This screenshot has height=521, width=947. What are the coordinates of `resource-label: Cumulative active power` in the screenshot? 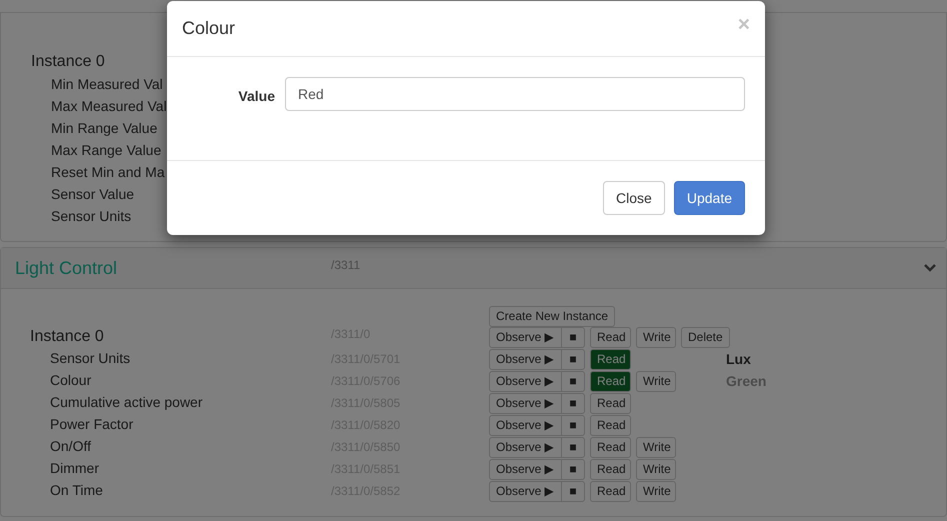 It's located at (126, 402).